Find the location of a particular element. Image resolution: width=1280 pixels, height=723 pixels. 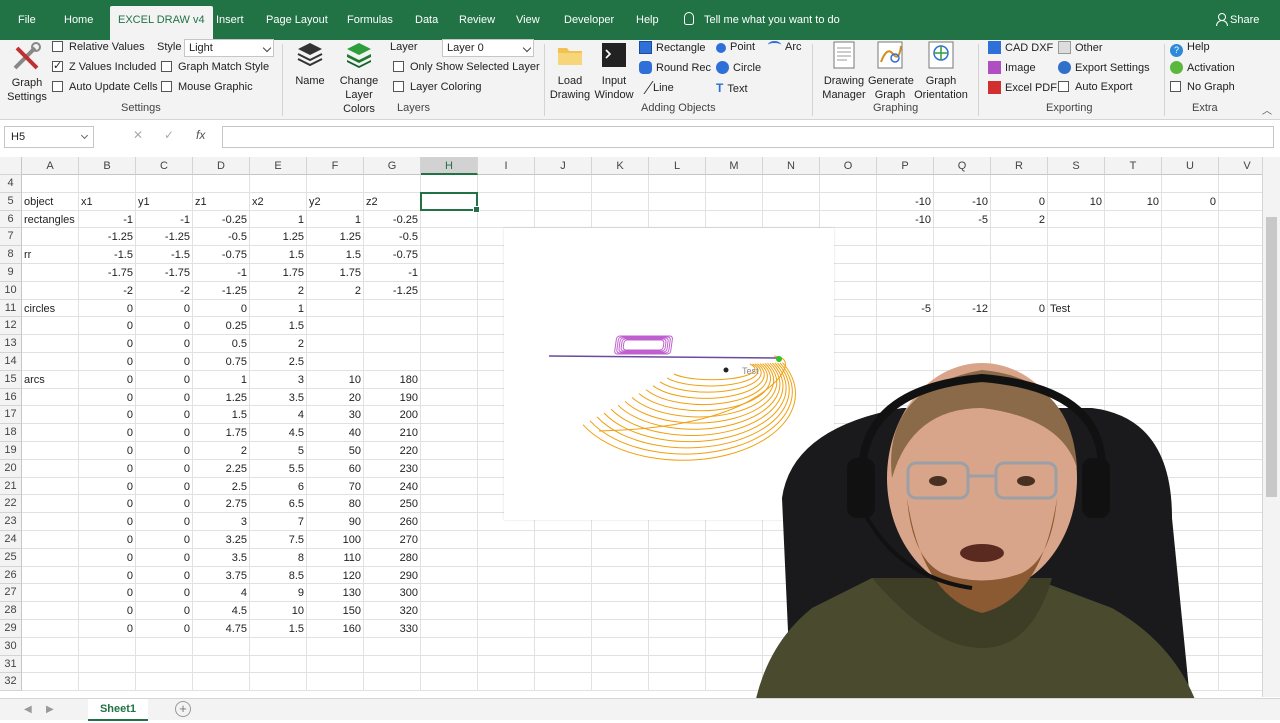

text-button: T Text is located at coordinates (732, 88).